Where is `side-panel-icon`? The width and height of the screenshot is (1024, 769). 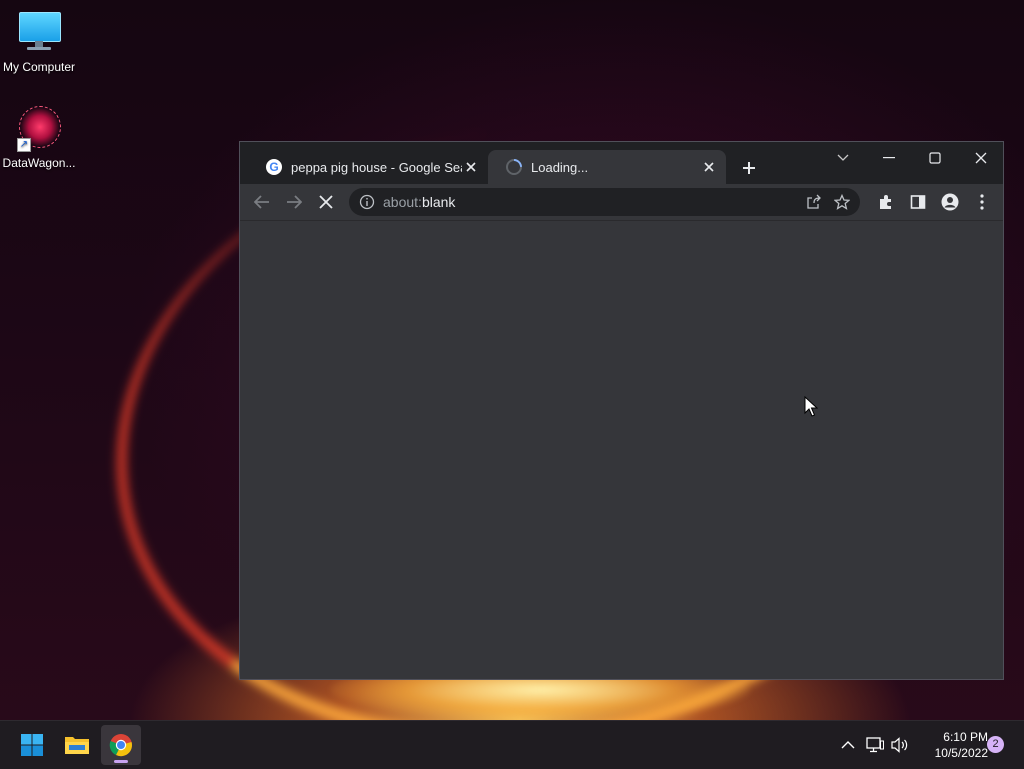
side-panel-icon is located at coordinates (918, 202).